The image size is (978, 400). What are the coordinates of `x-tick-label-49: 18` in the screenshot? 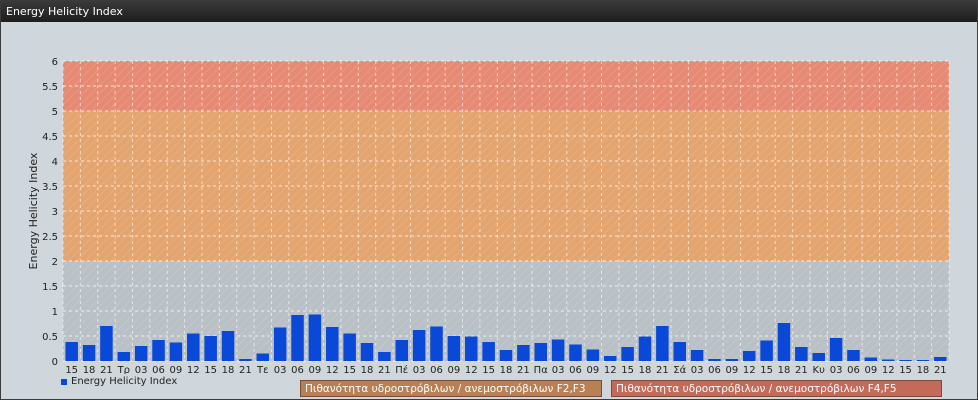 It's located at (923, 369).